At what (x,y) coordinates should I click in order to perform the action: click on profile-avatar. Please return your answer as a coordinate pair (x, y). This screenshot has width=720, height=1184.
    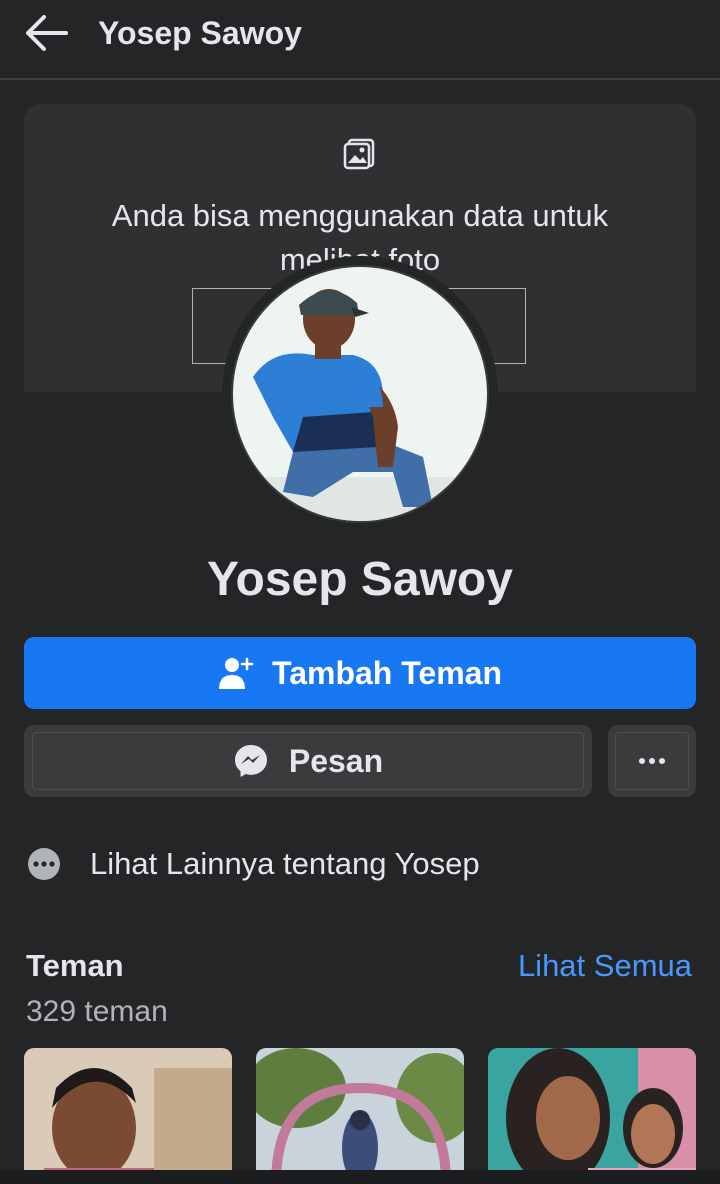
    Looking at the image, I should click on (360, 394).